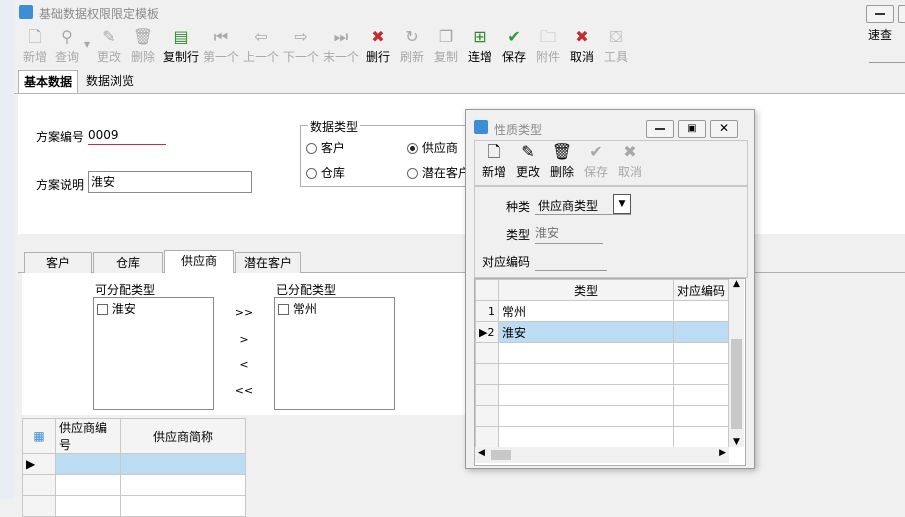 Image resolution: width=905 pixels, height=517 pixels. What do you see at coordinates (128, 262) in the screenshot?
I see `lower-tab-warehouse: 仓库` at bounding box center [128, 262].